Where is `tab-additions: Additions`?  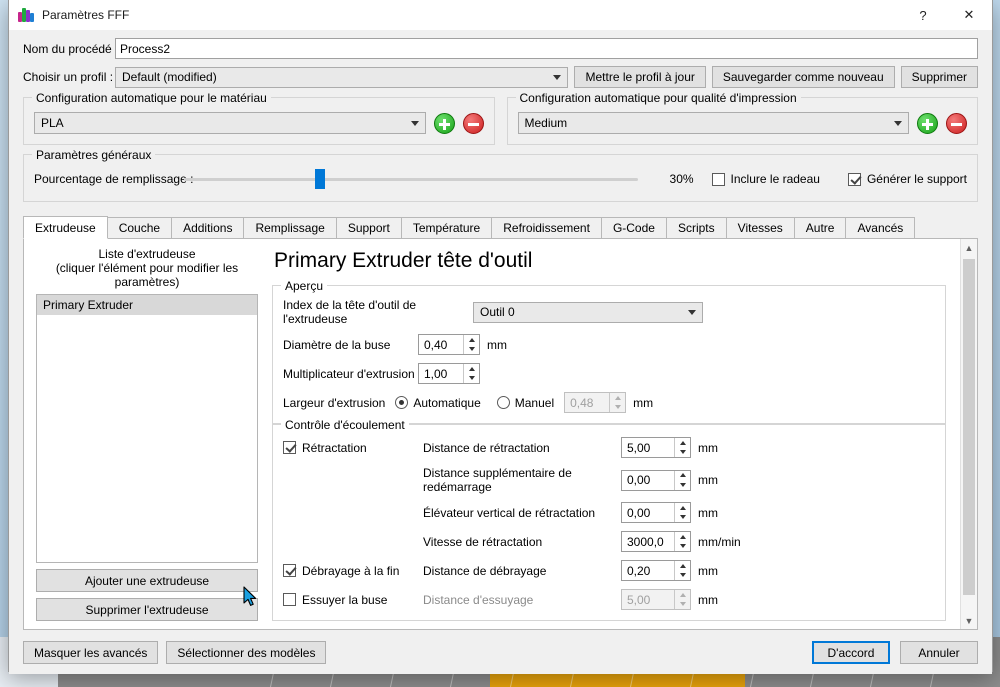 tab-additions: Additions is located at coordinates (208, 227).